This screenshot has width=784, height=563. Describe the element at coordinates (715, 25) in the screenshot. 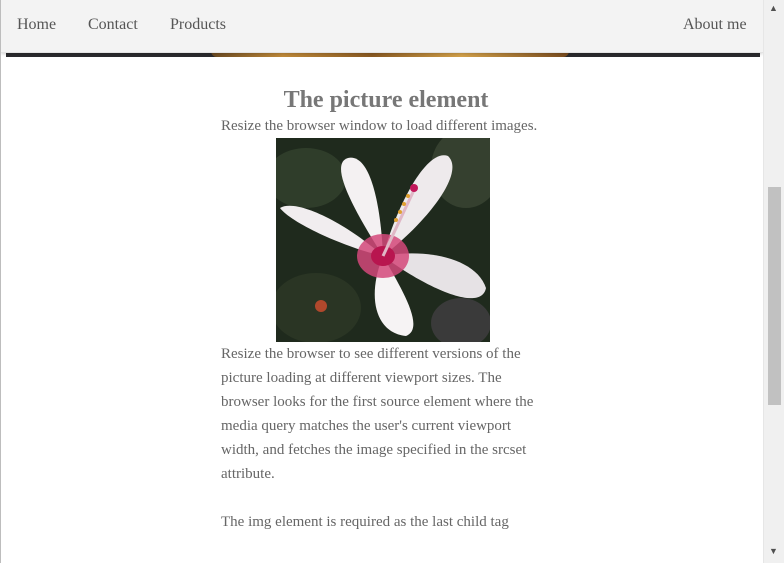

I see `nav-about-link: About me` at that location.